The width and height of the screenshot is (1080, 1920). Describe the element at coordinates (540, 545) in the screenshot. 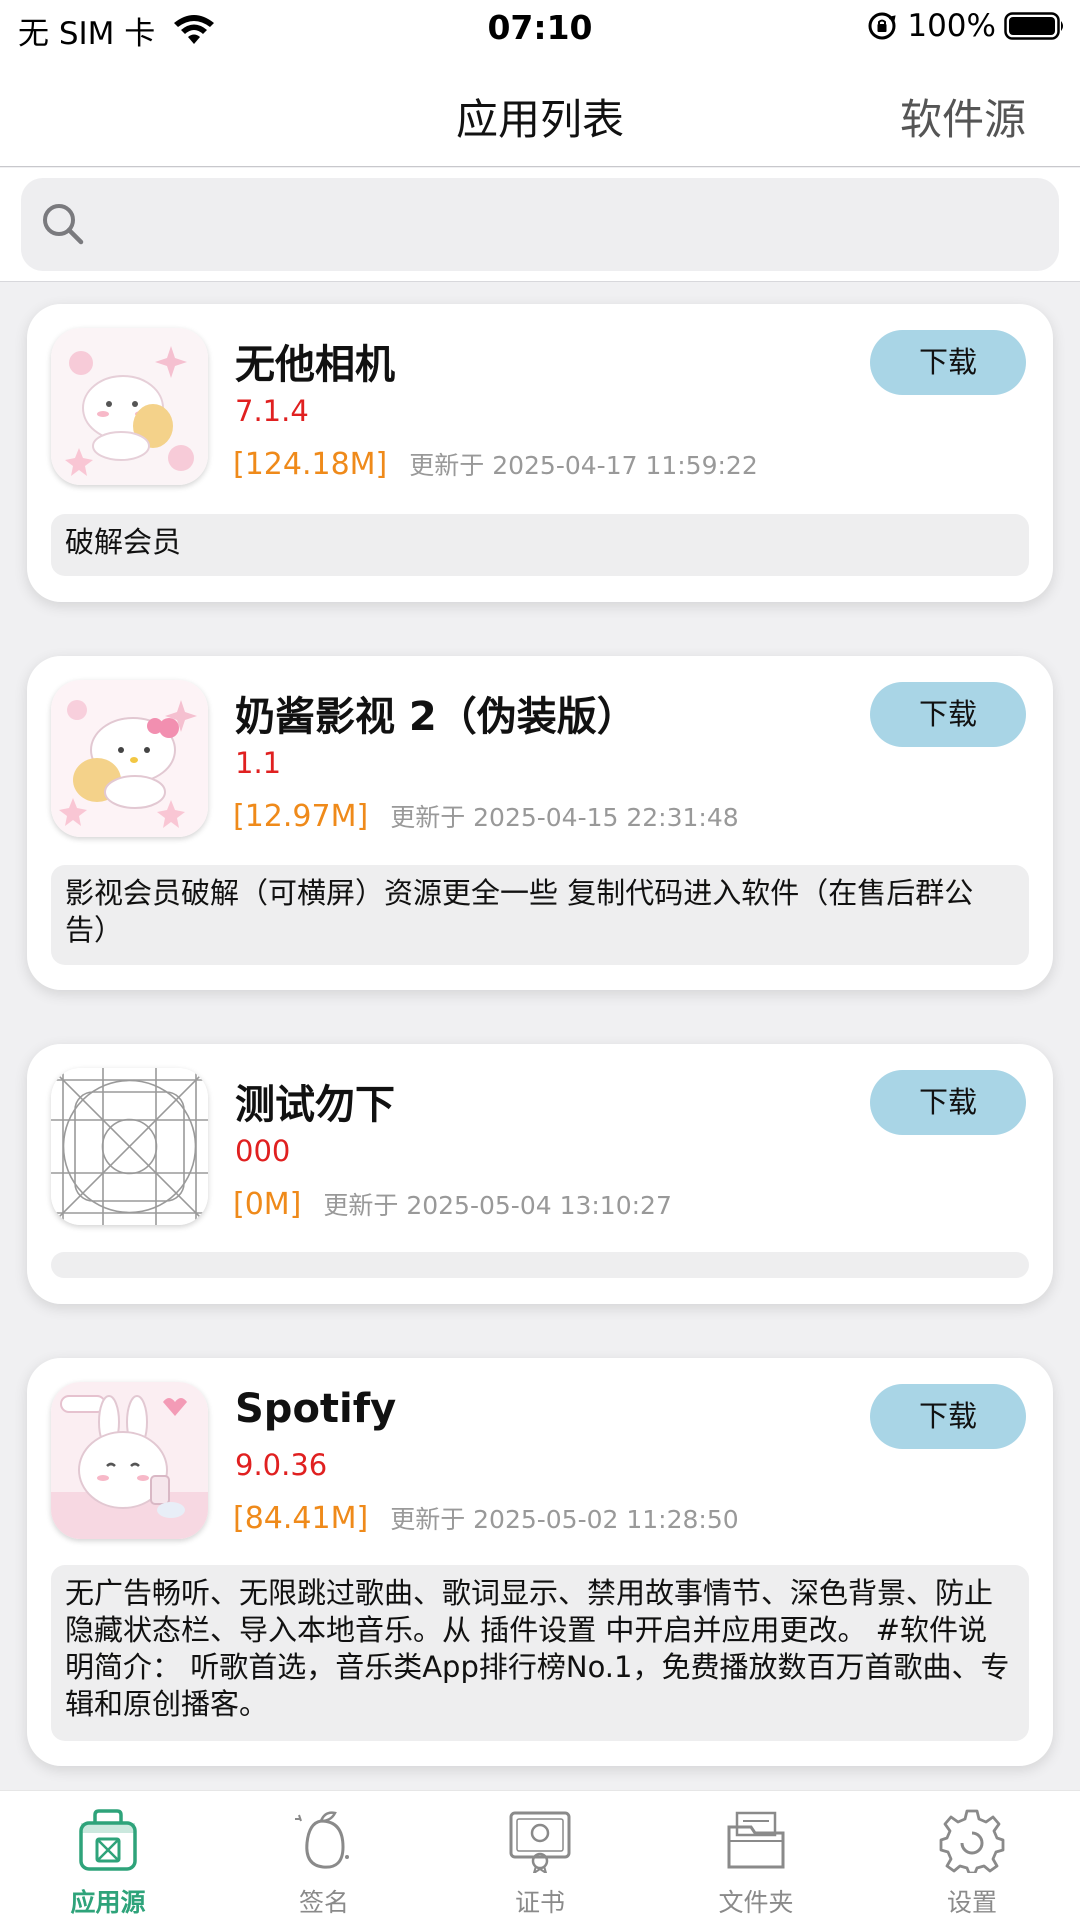

I see `app-description: 破解会员` at that location.